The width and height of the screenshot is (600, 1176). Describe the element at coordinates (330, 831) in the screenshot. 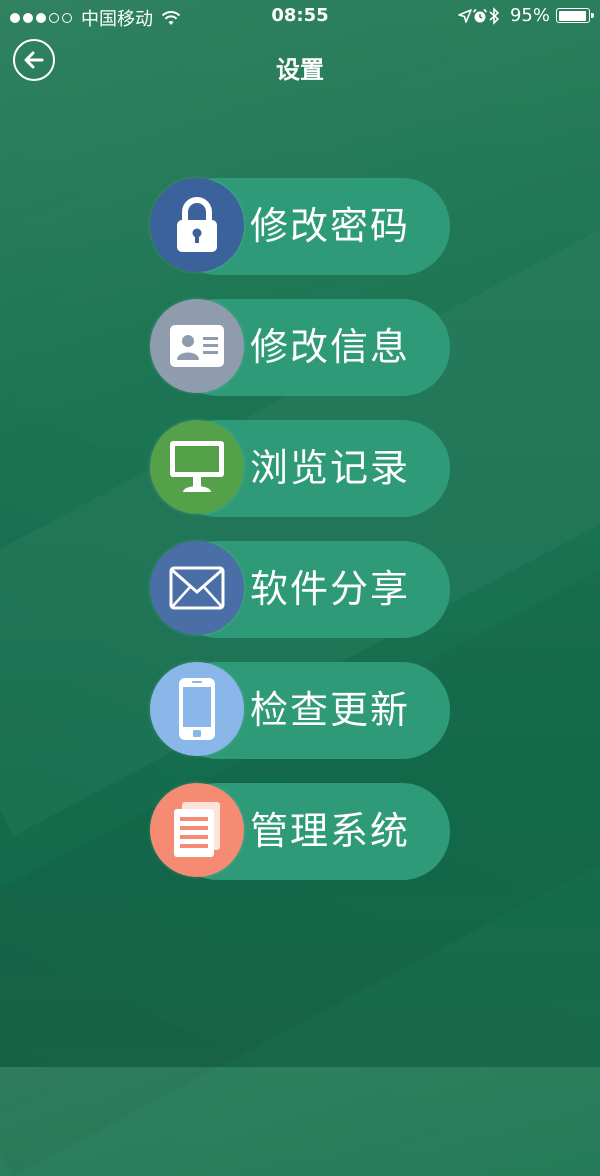

I see `menu-item-label: 管理系统` at that location.